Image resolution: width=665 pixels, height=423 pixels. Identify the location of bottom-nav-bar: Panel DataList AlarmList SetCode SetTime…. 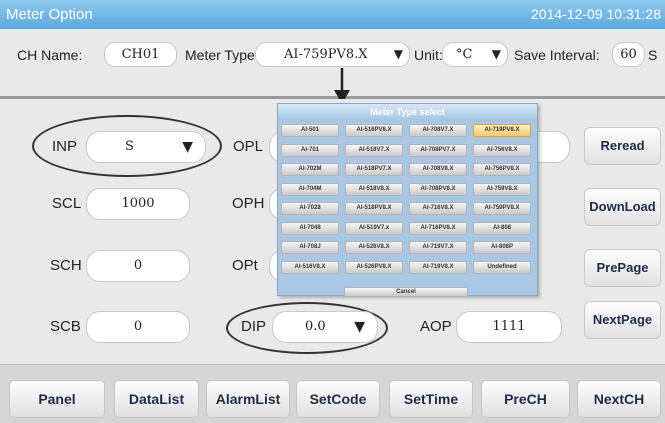
(332, 393).